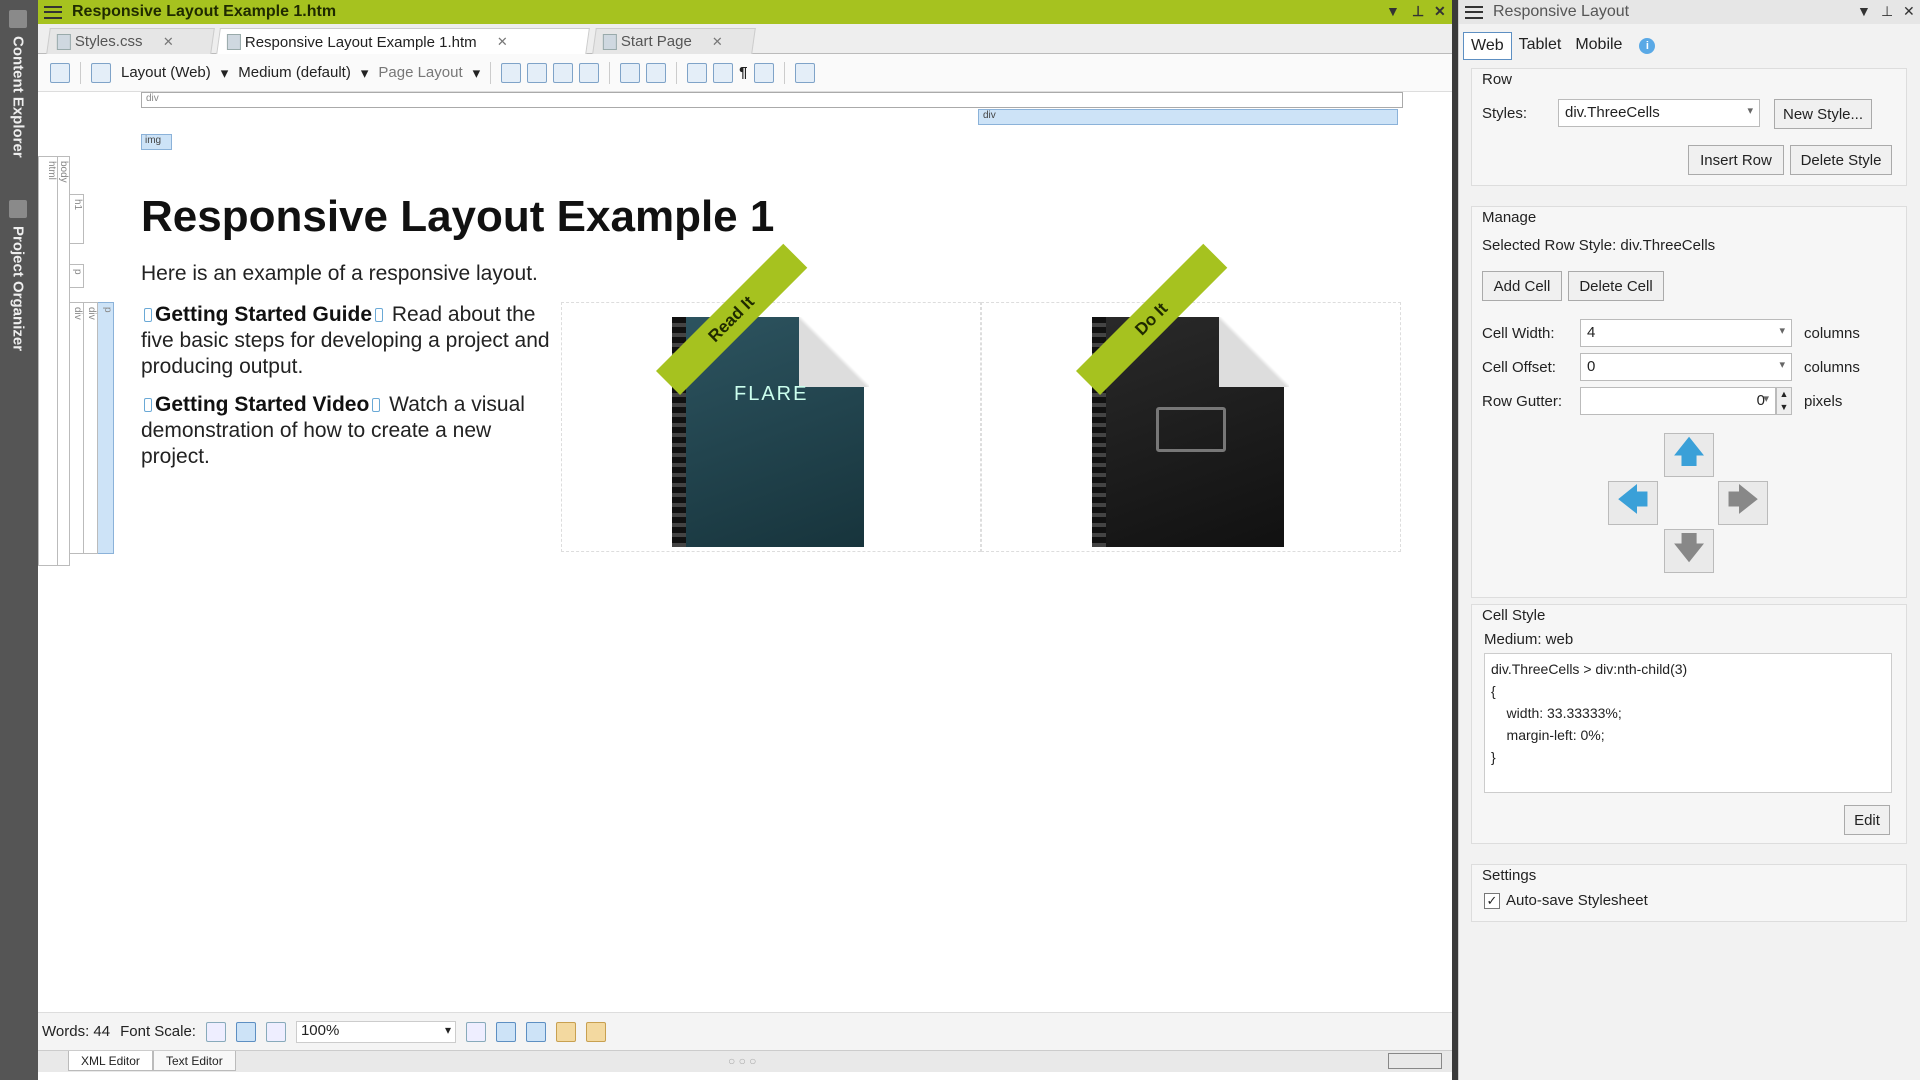 The width and height of the screenshot is (1920, 1080). I want to click on move-right-button: 🡆, so click(1743, 503).